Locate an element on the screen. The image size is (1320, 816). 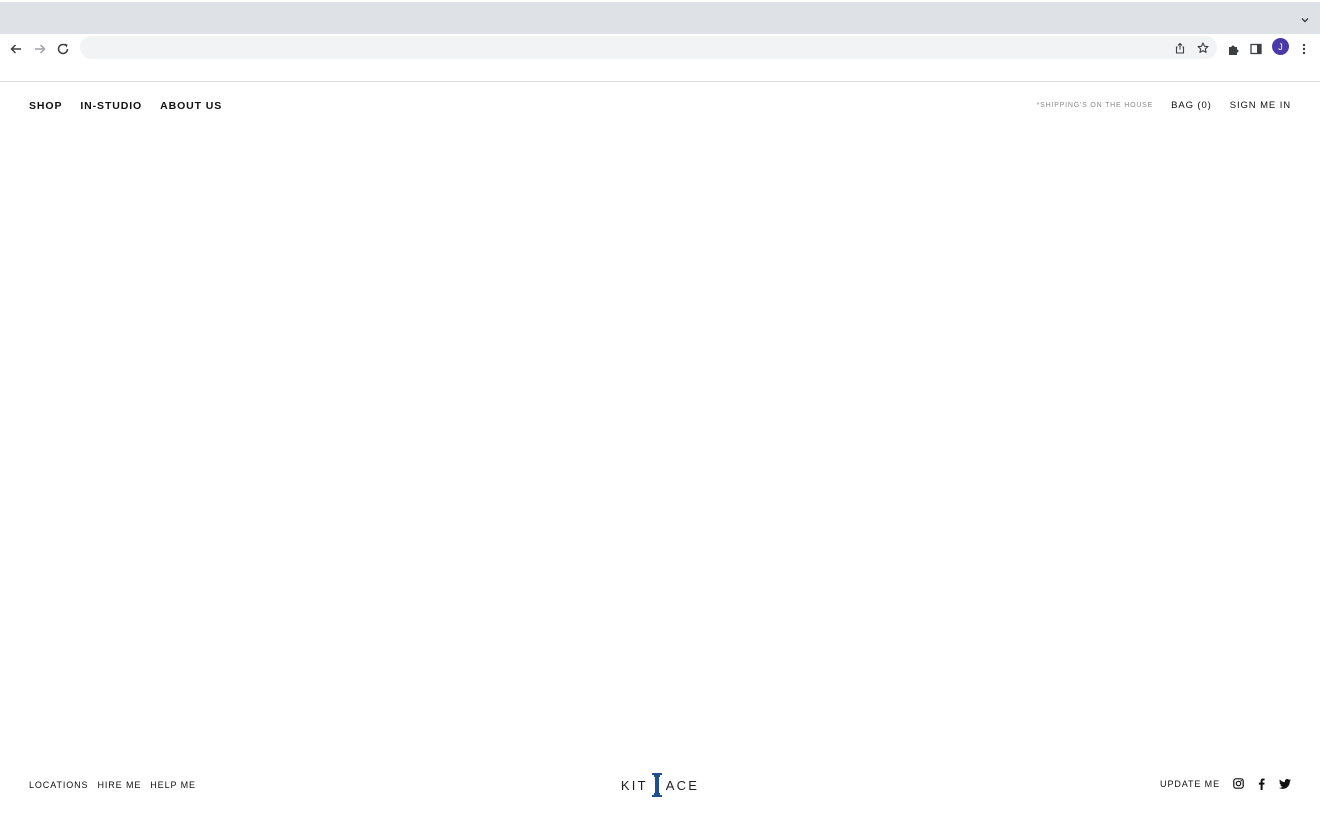
back-arrow-icon is located at coordinates (16, 49).